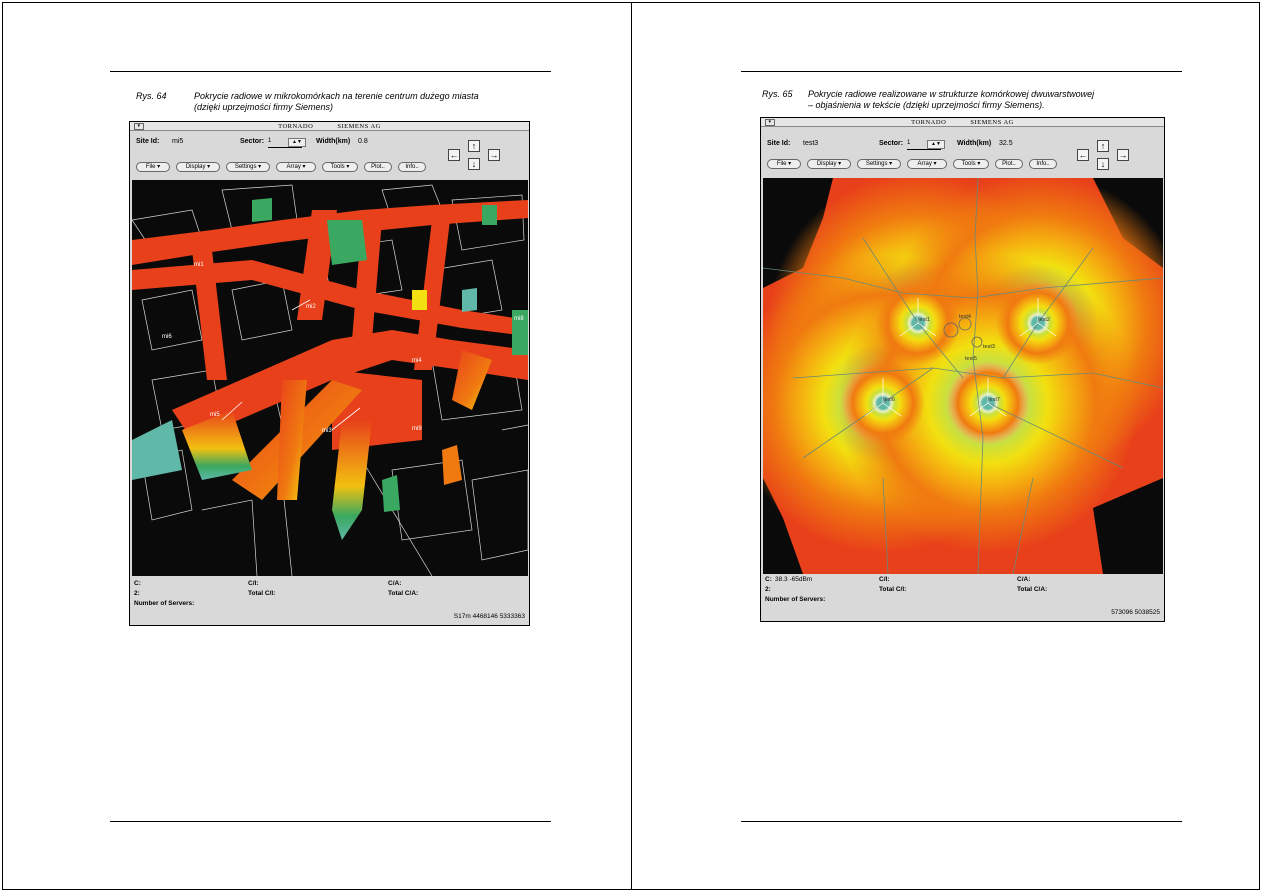  I want to click on map-label-test6: test6, so click(889, 400).